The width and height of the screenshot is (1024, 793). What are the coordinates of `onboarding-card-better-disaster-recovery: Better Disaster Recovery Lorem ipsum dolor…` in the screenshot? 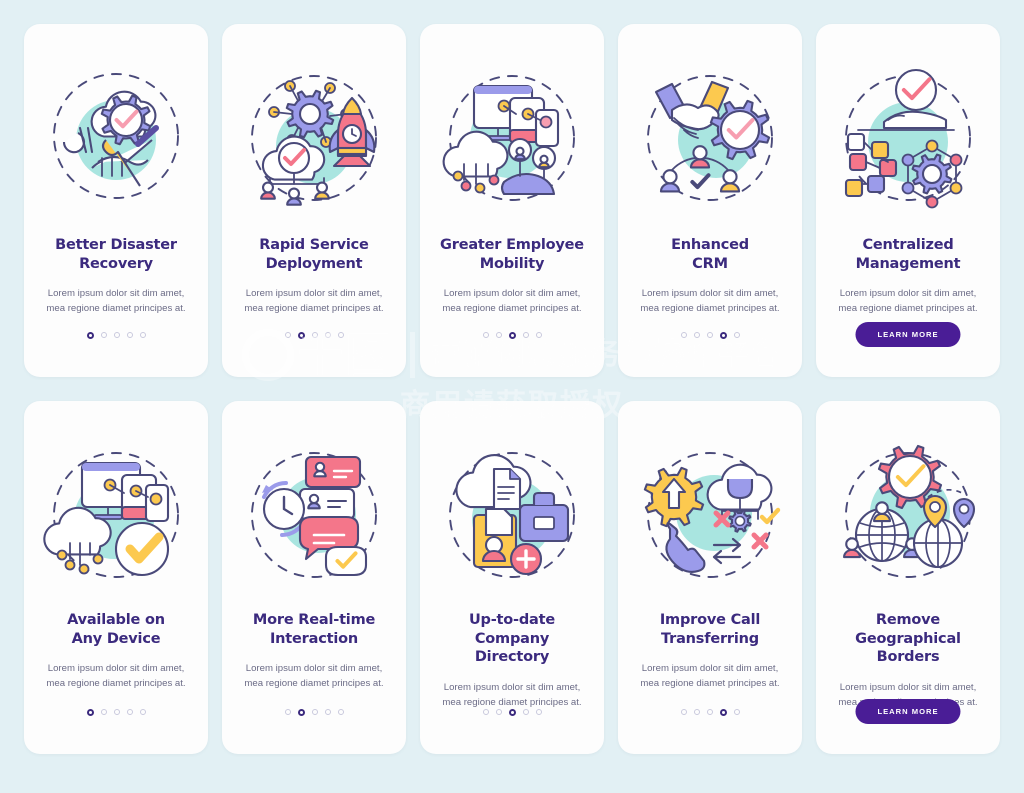 It's located at (116, 200).